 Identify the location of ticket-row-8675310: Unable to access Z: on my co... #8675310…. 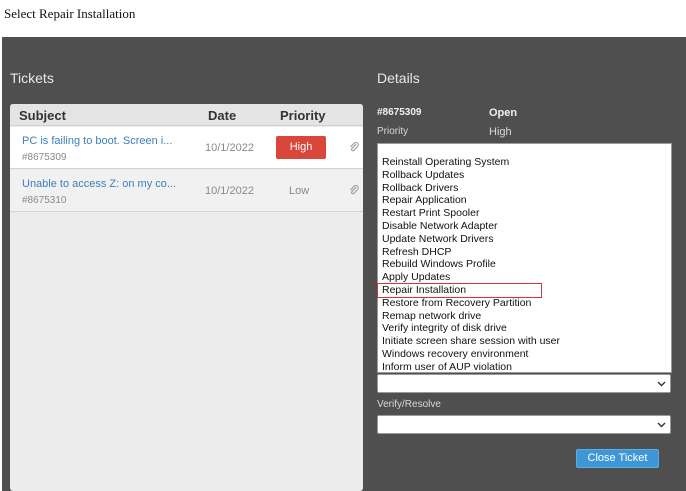
(186, 191).